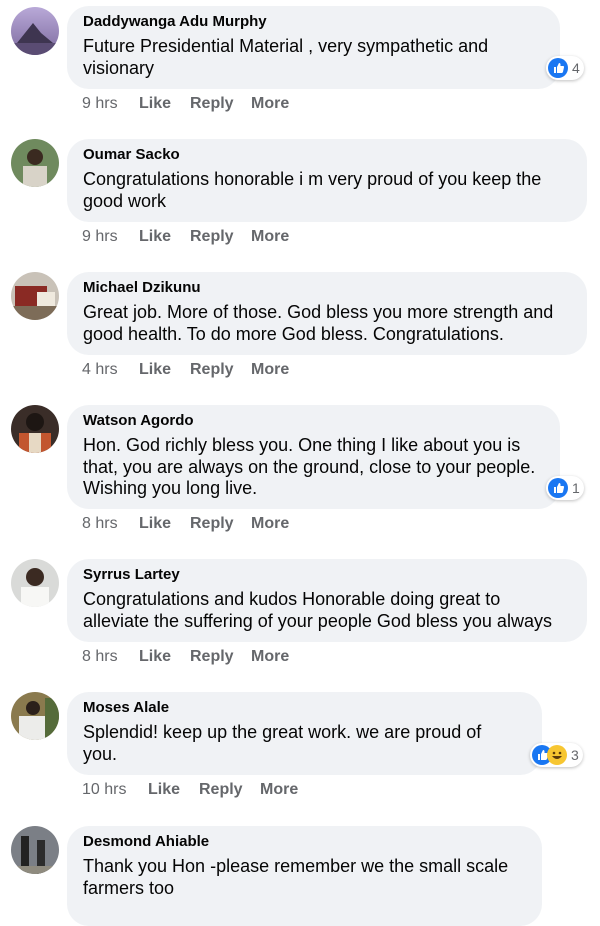  Describe the element at coordinates (104, 790) in the screenshot. I see `comment-time: 10 hrs` at that location.